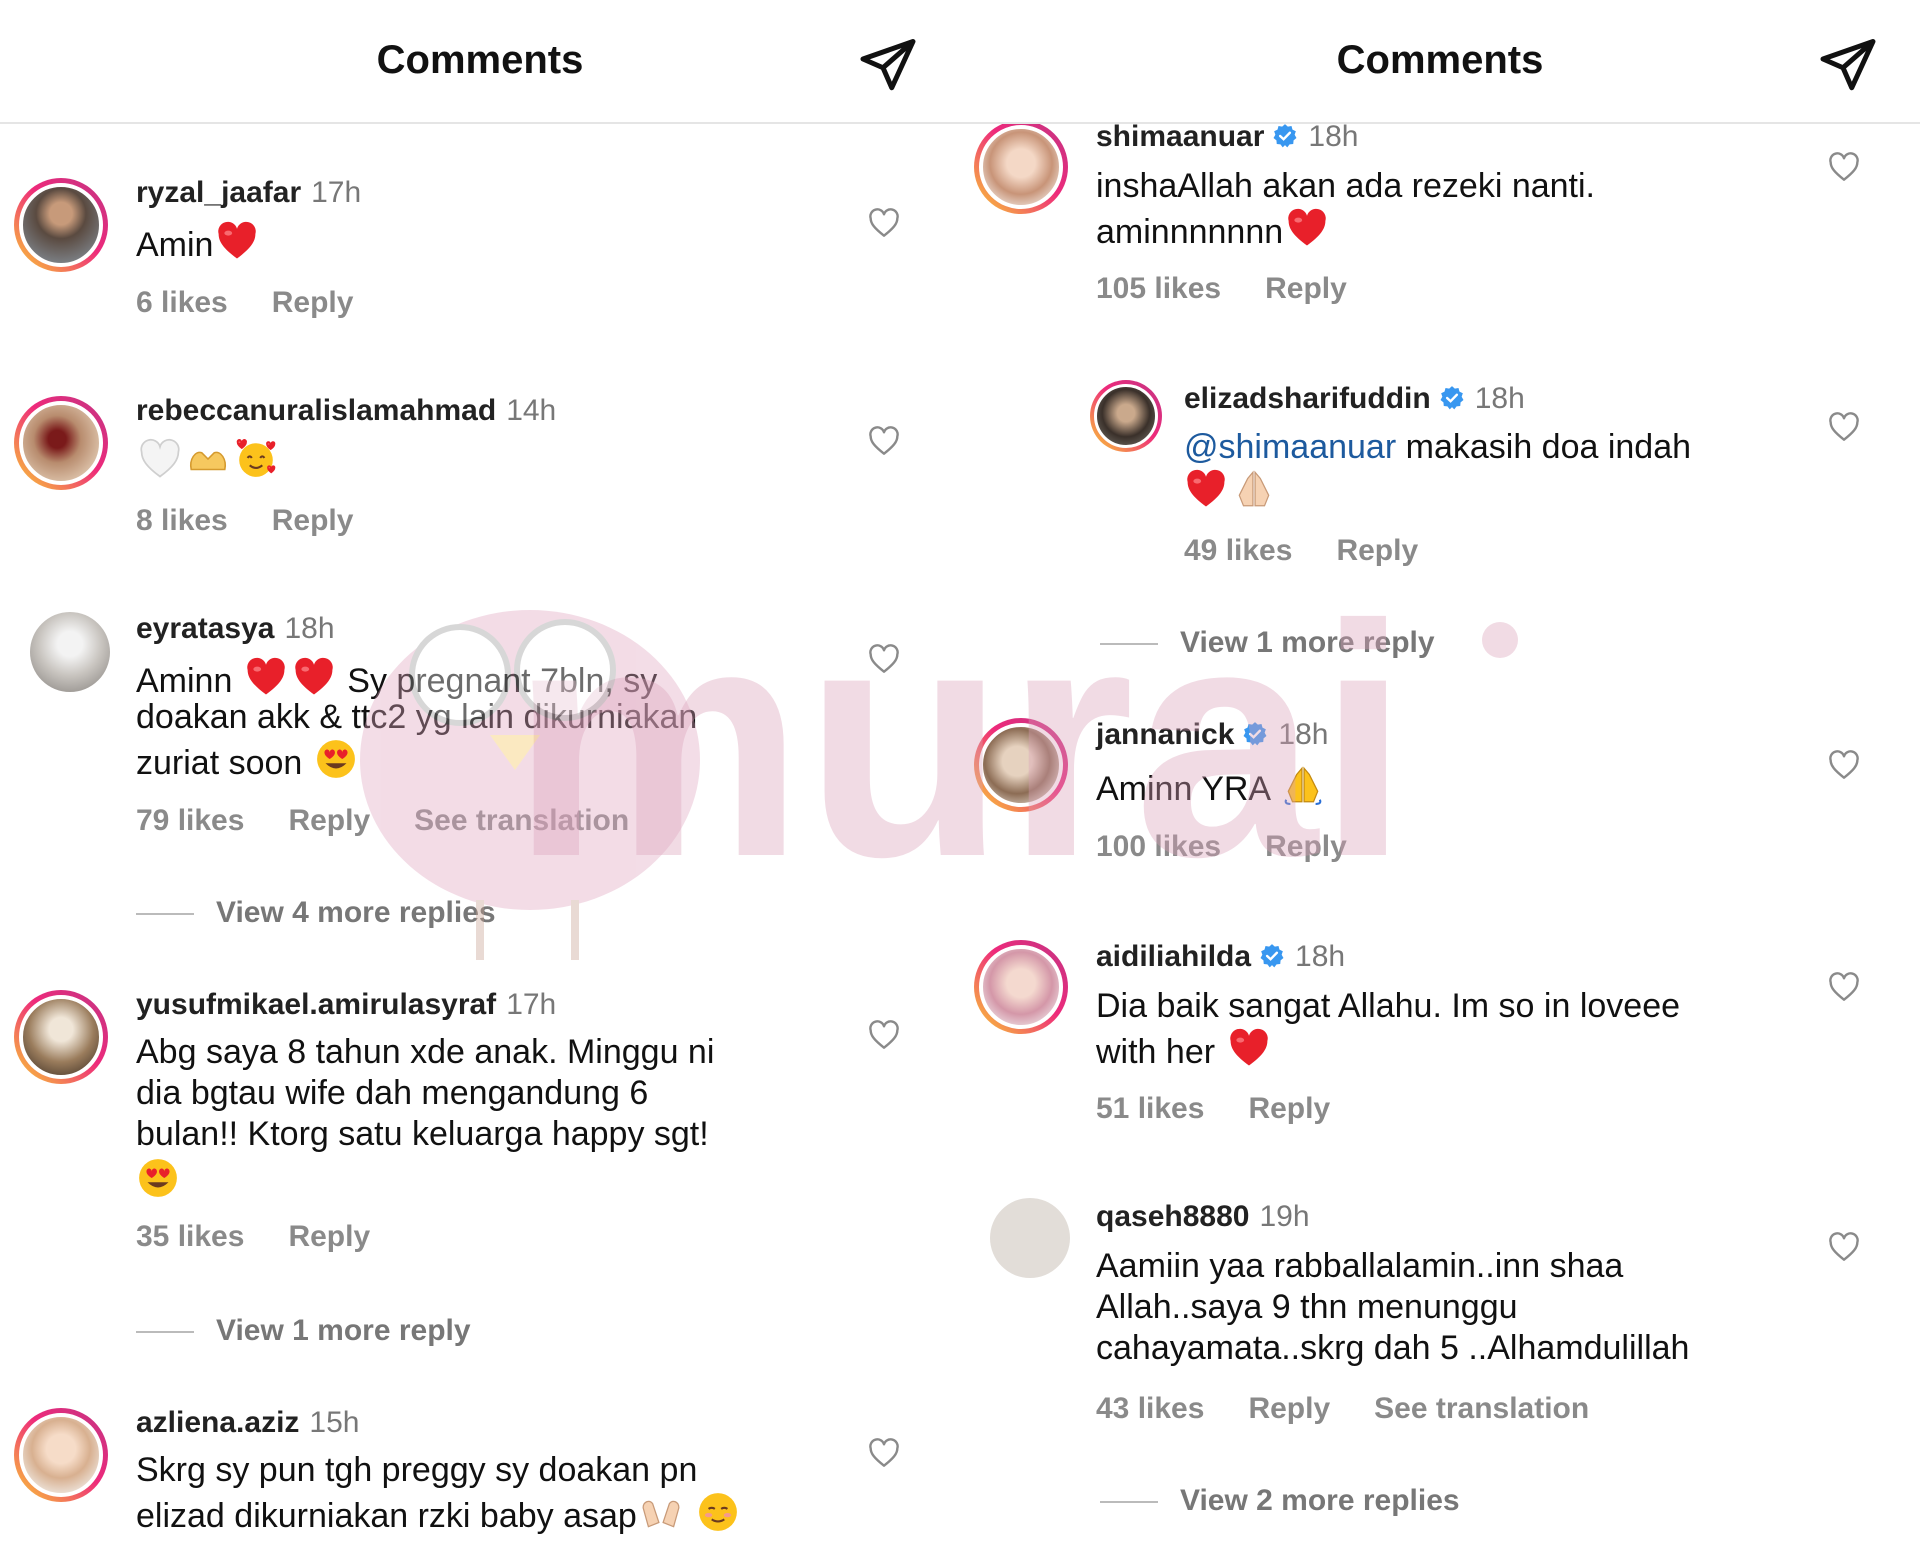 The height and width of the screenshot is (1550, 1920). What do you see at coordinates (190, 820) in the screenshot?
I see `likes-count: 79 likes` at bounding box center [190, 820].